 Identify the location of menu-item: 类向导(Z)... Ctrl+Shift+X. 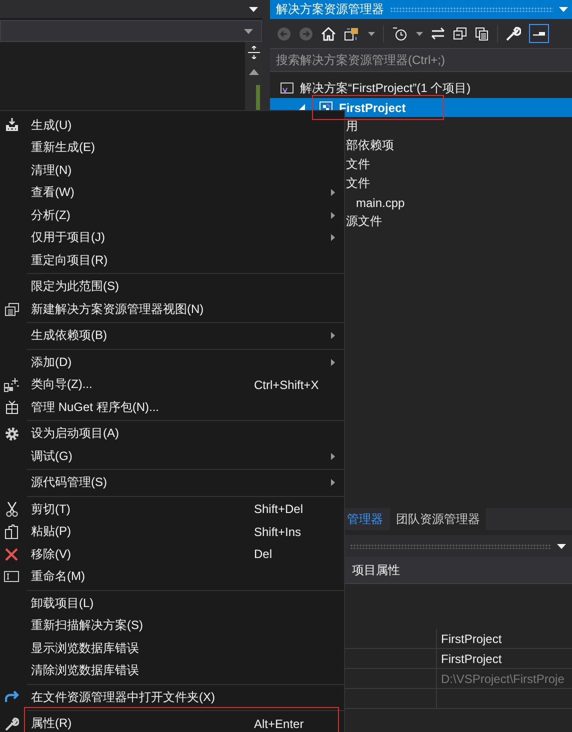
(172, 385).